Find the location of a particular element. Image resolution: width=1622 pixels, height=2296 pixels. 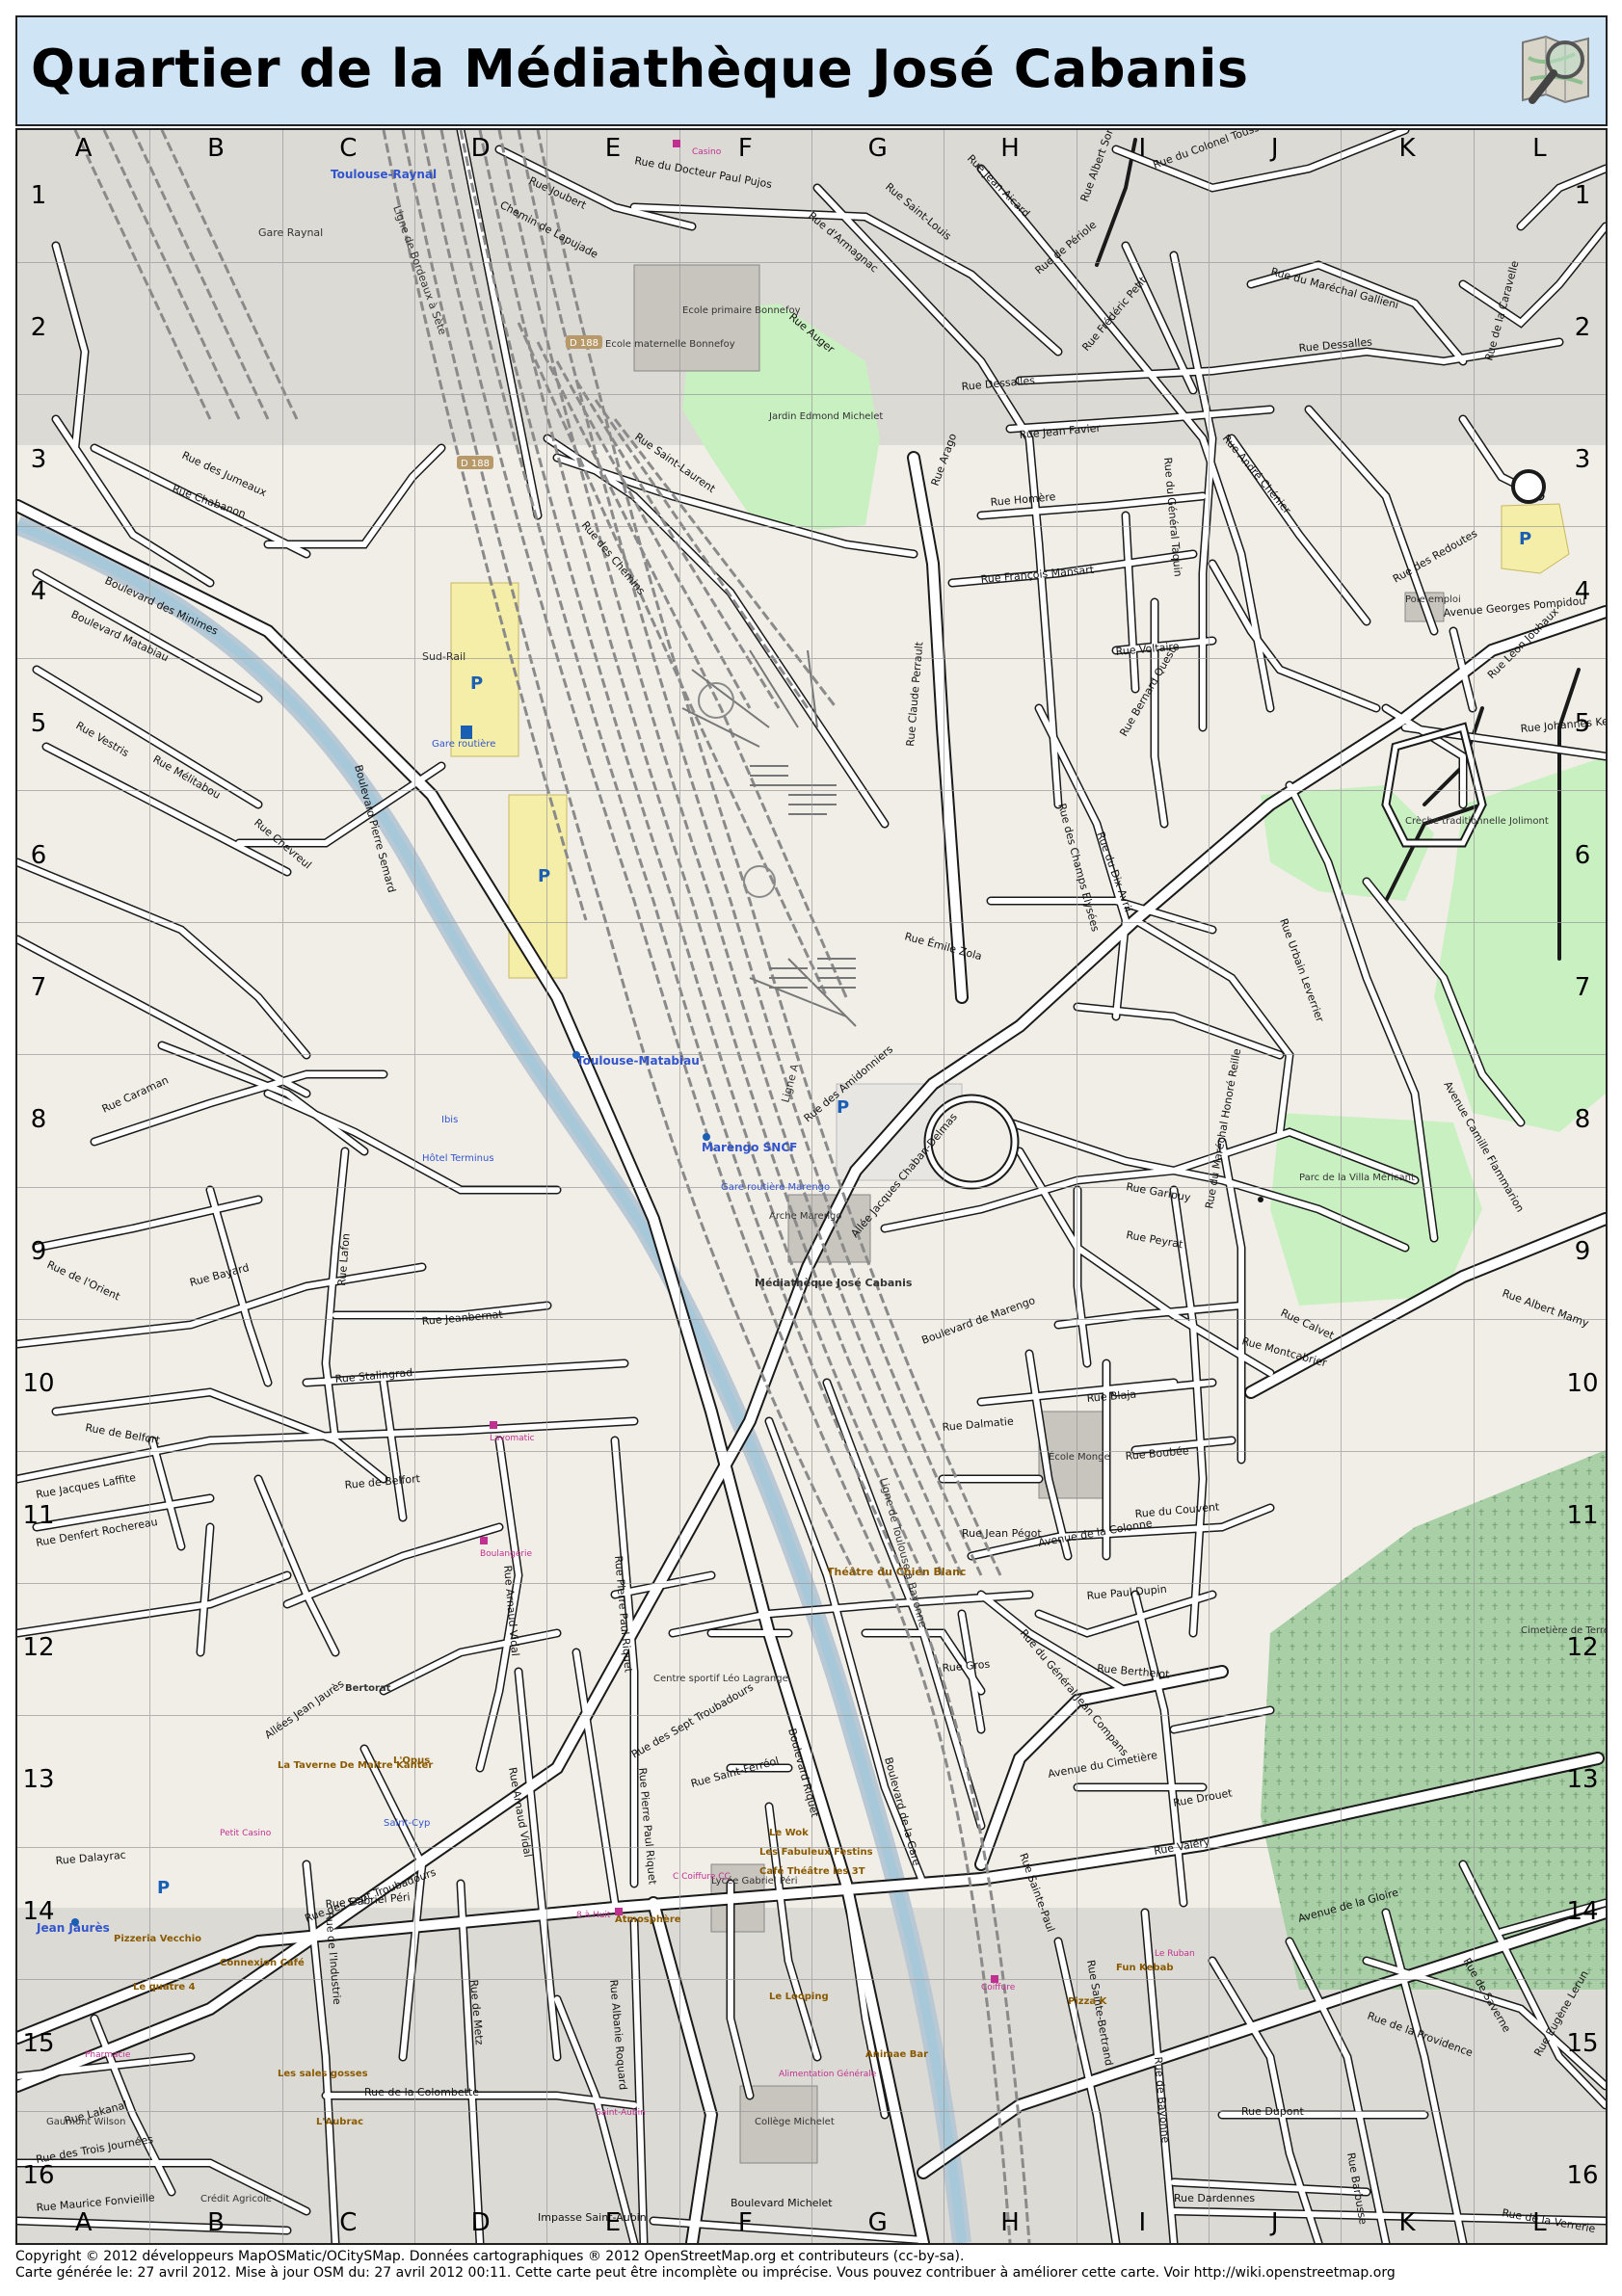

school-label: Collège Michelet is located at coordinates (795, 2121).